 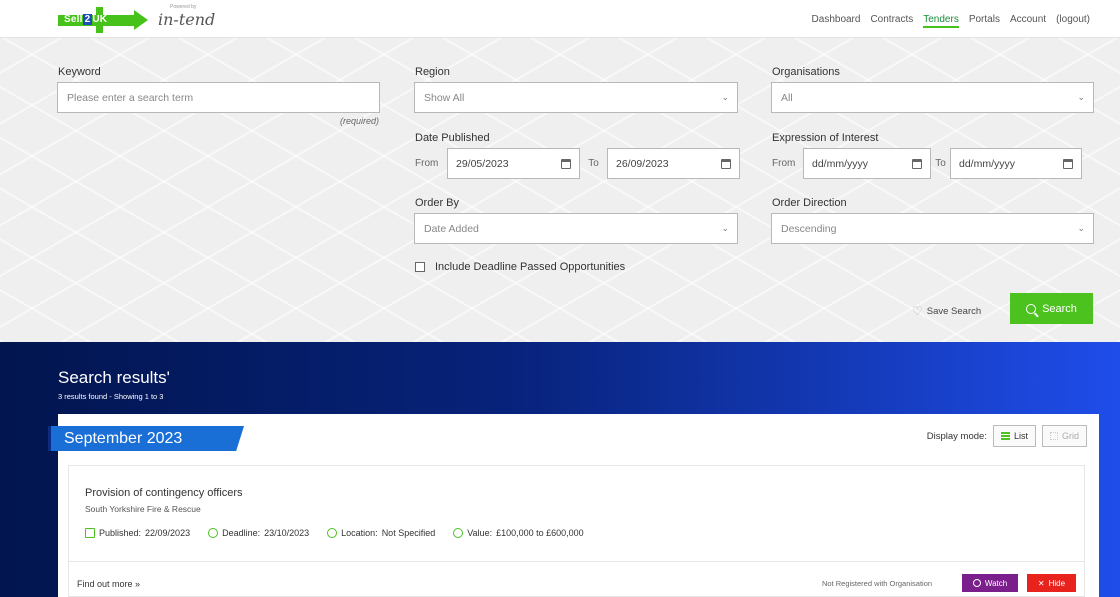 I want to click on eoi-from-label: From, so click(x=784, y=163).